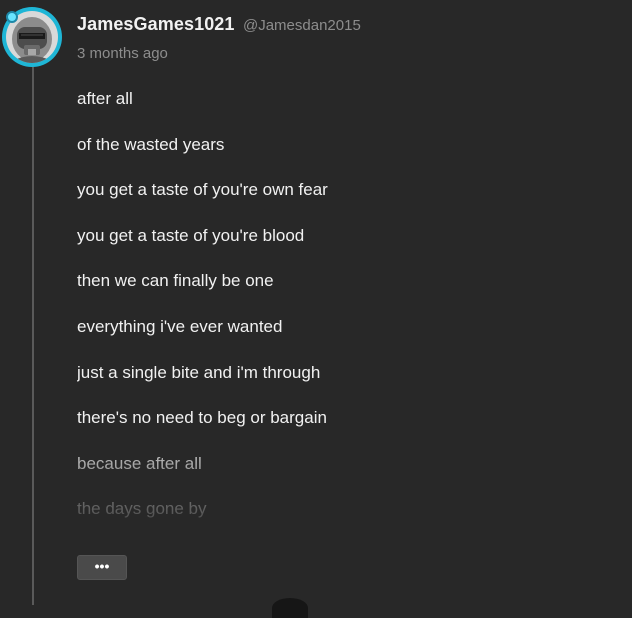 The height and width of the screenshot is (618, 632). I want to click on comment-line: the days gone by, so click(142, 509).